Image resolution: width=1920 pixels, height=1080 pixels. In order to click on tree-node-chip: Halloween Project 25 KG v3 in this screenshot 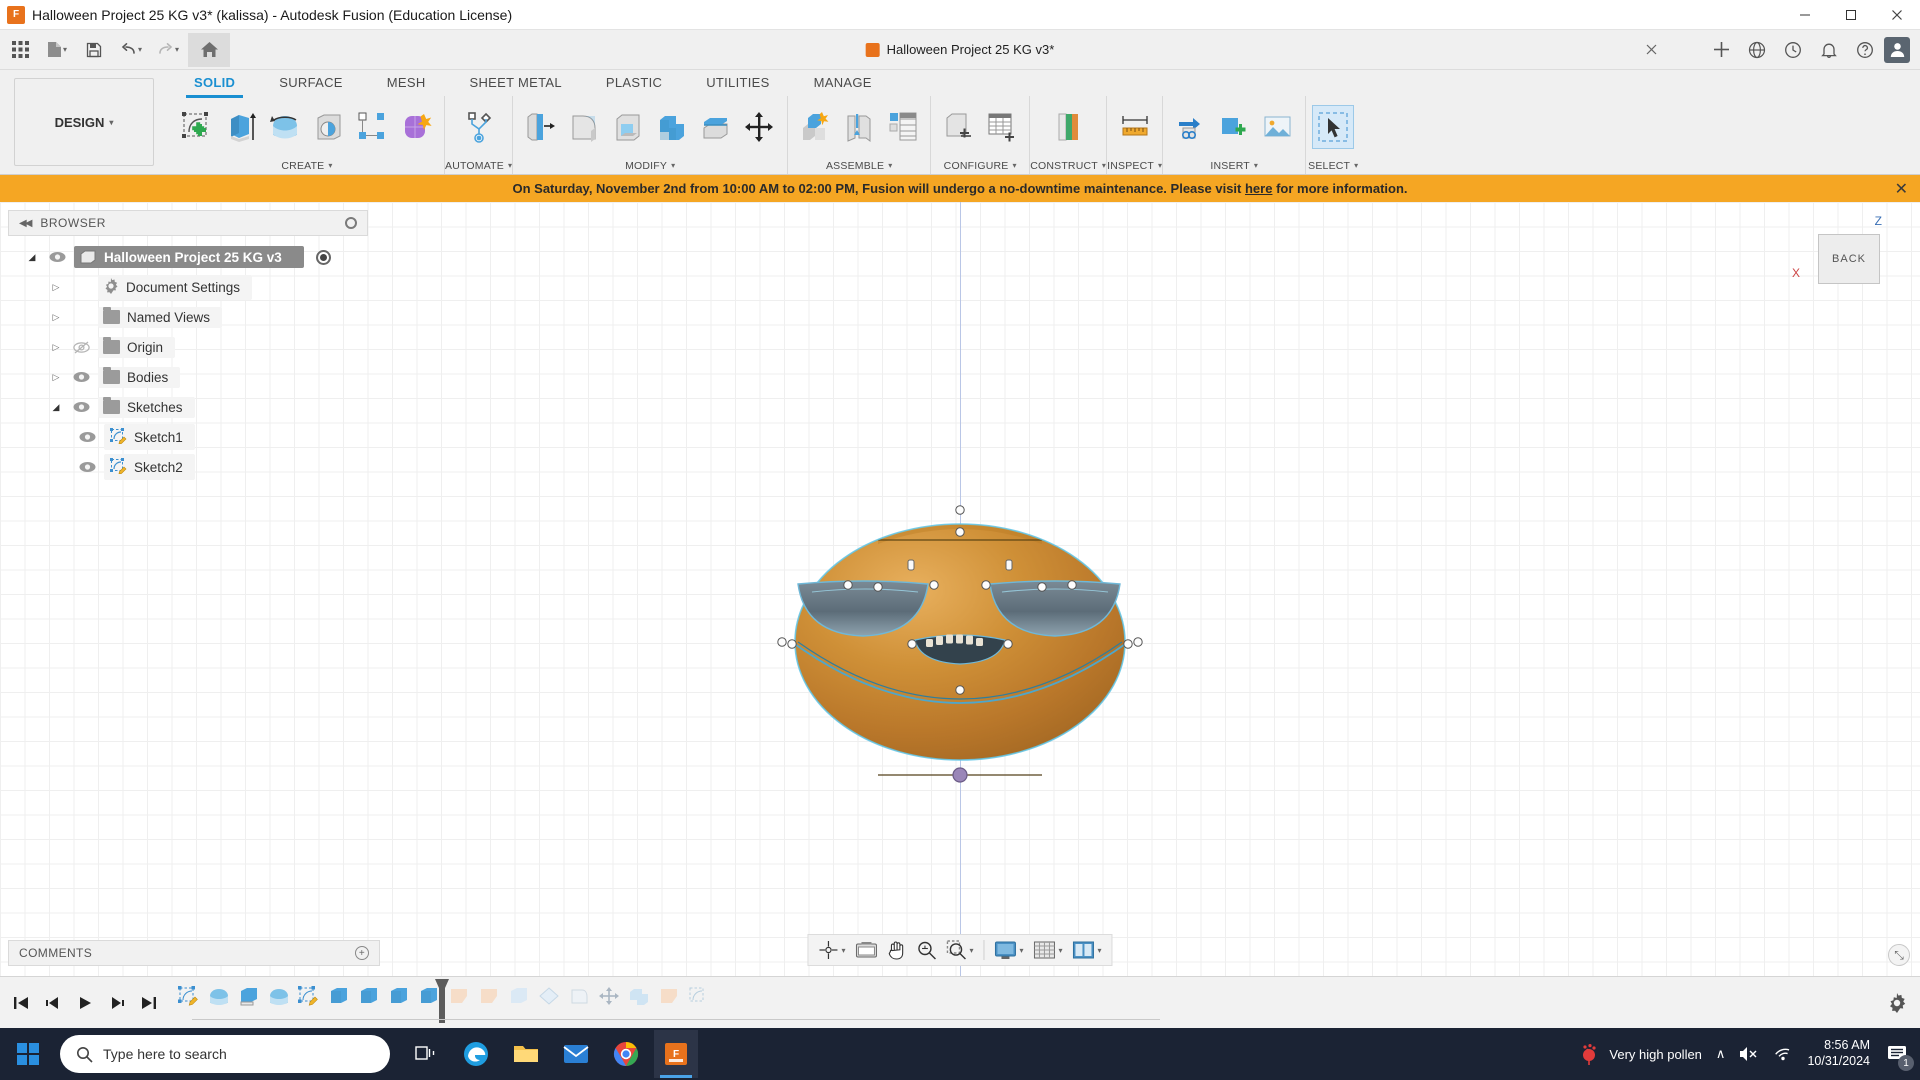, I will do `click(189, 257)`.